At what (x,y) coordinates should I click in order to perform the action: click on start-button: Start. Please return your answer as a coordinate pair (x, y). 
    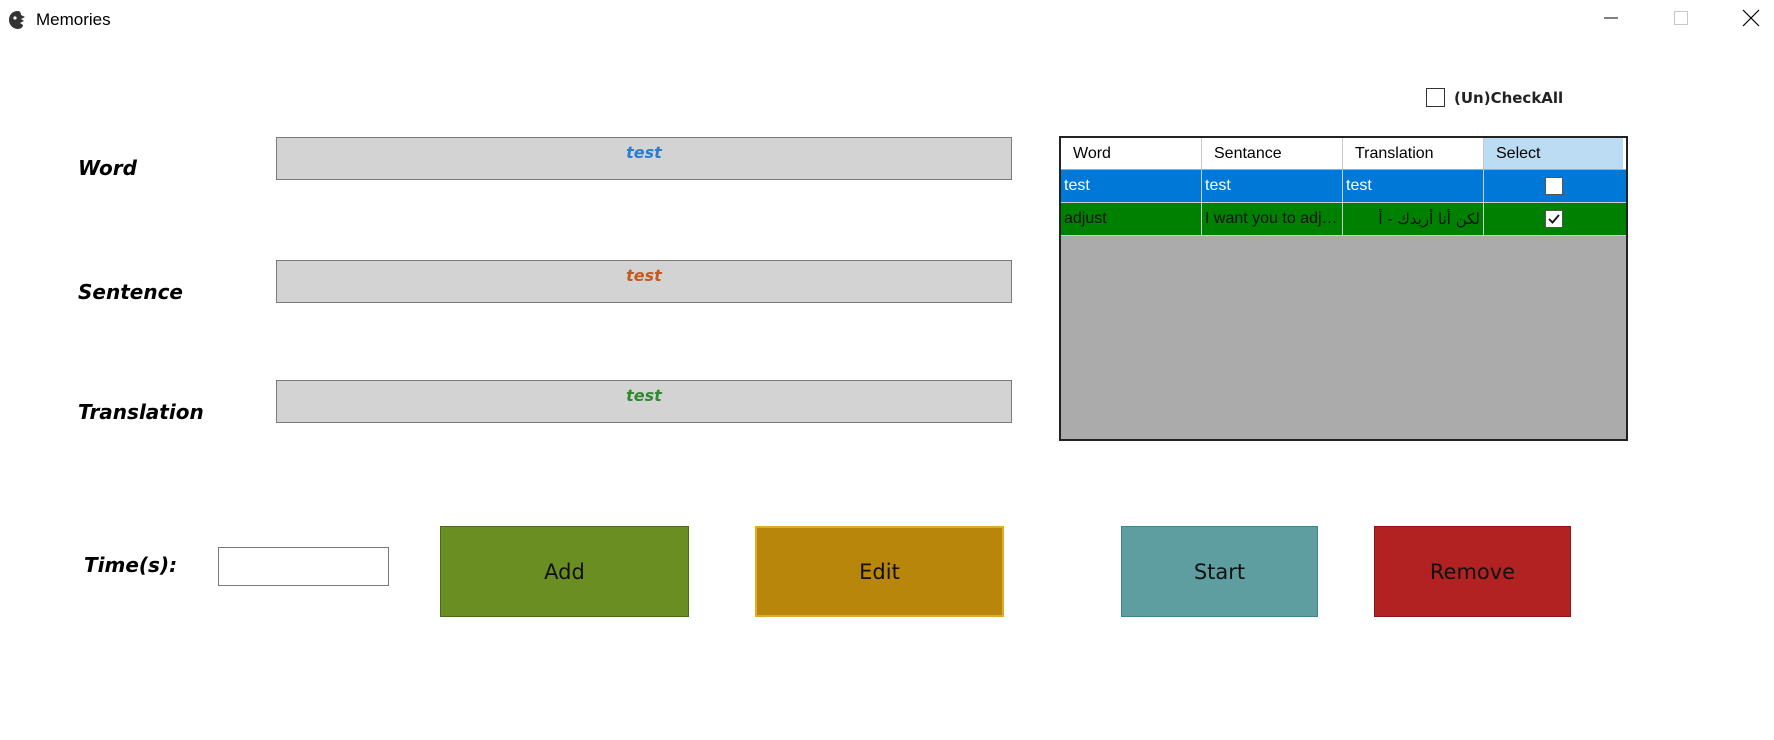
    Looking at the image, I should click on (1219, 571).